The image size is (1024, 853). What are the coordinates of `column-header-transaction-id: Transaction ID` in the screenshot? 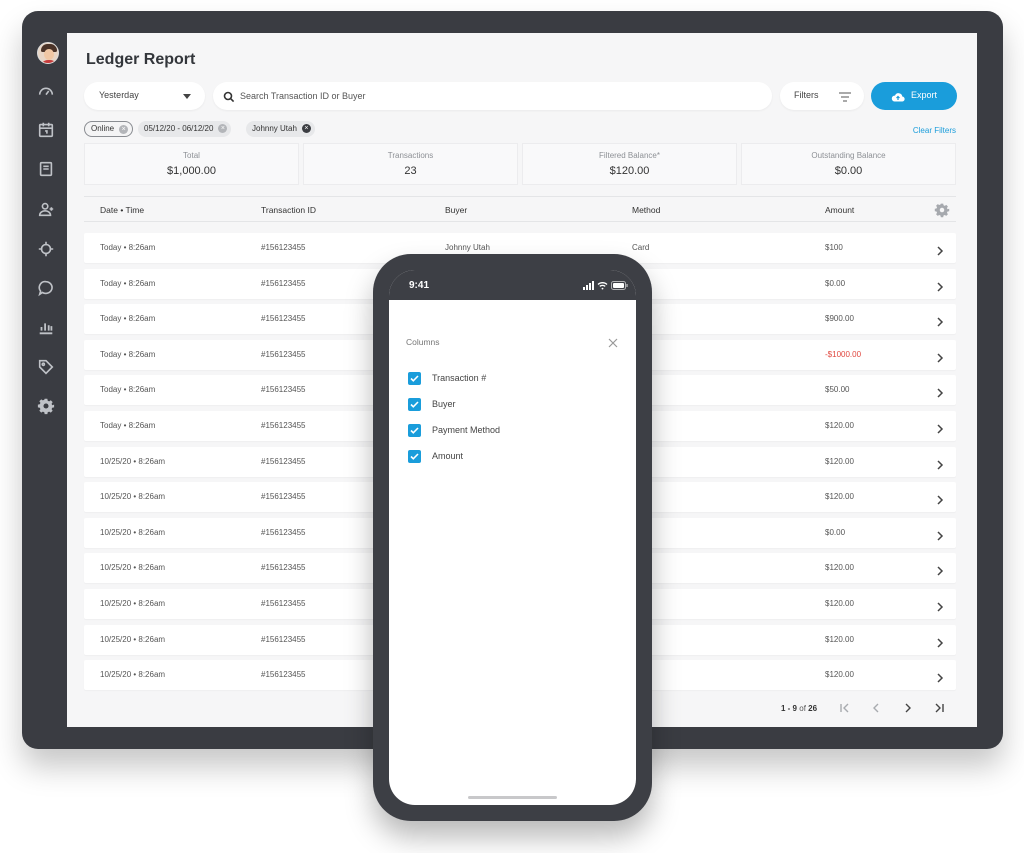 It's located at (288, 210).